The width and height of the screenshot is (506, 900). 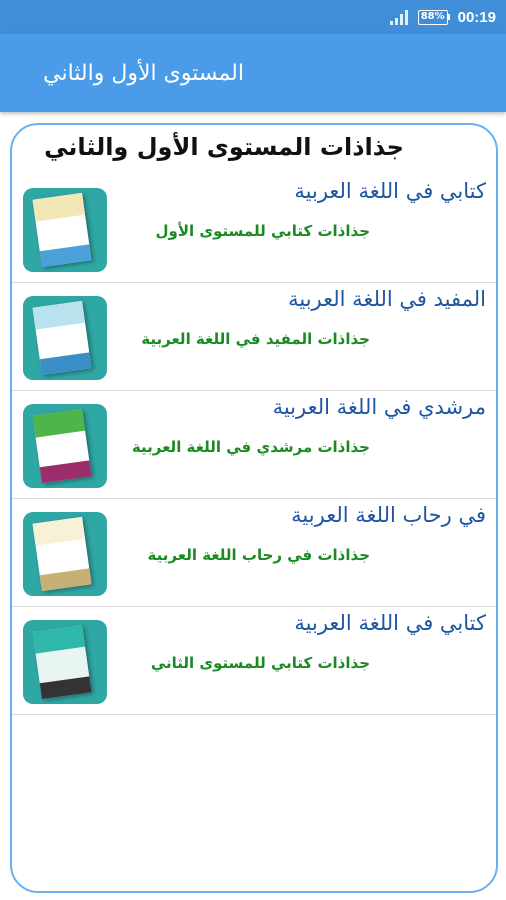 I want to click on item-subtitle: جذاذات المفيد في اللغة العربية, so click(x=255, y=339).